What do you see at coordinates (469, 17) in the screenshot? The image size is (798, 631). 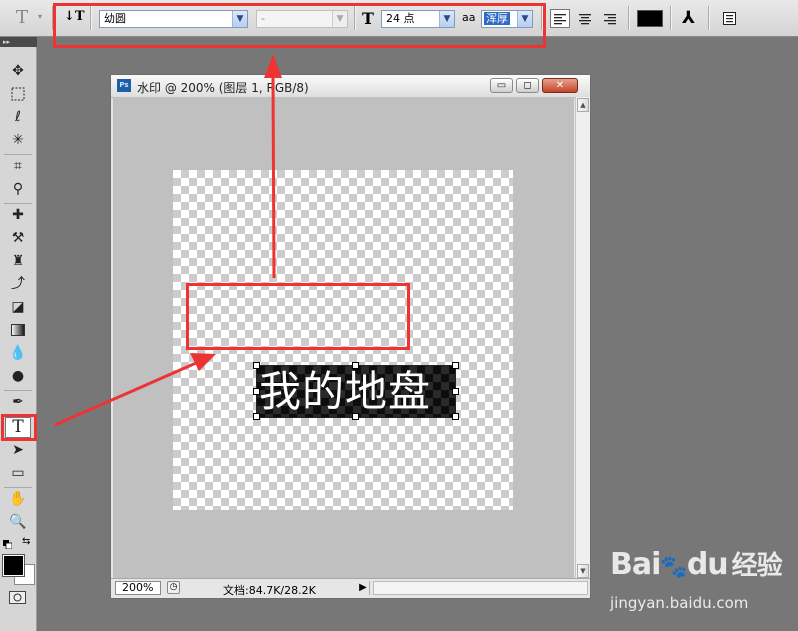 I see `antialias-icon: aa` at bounding box center [469, 17].